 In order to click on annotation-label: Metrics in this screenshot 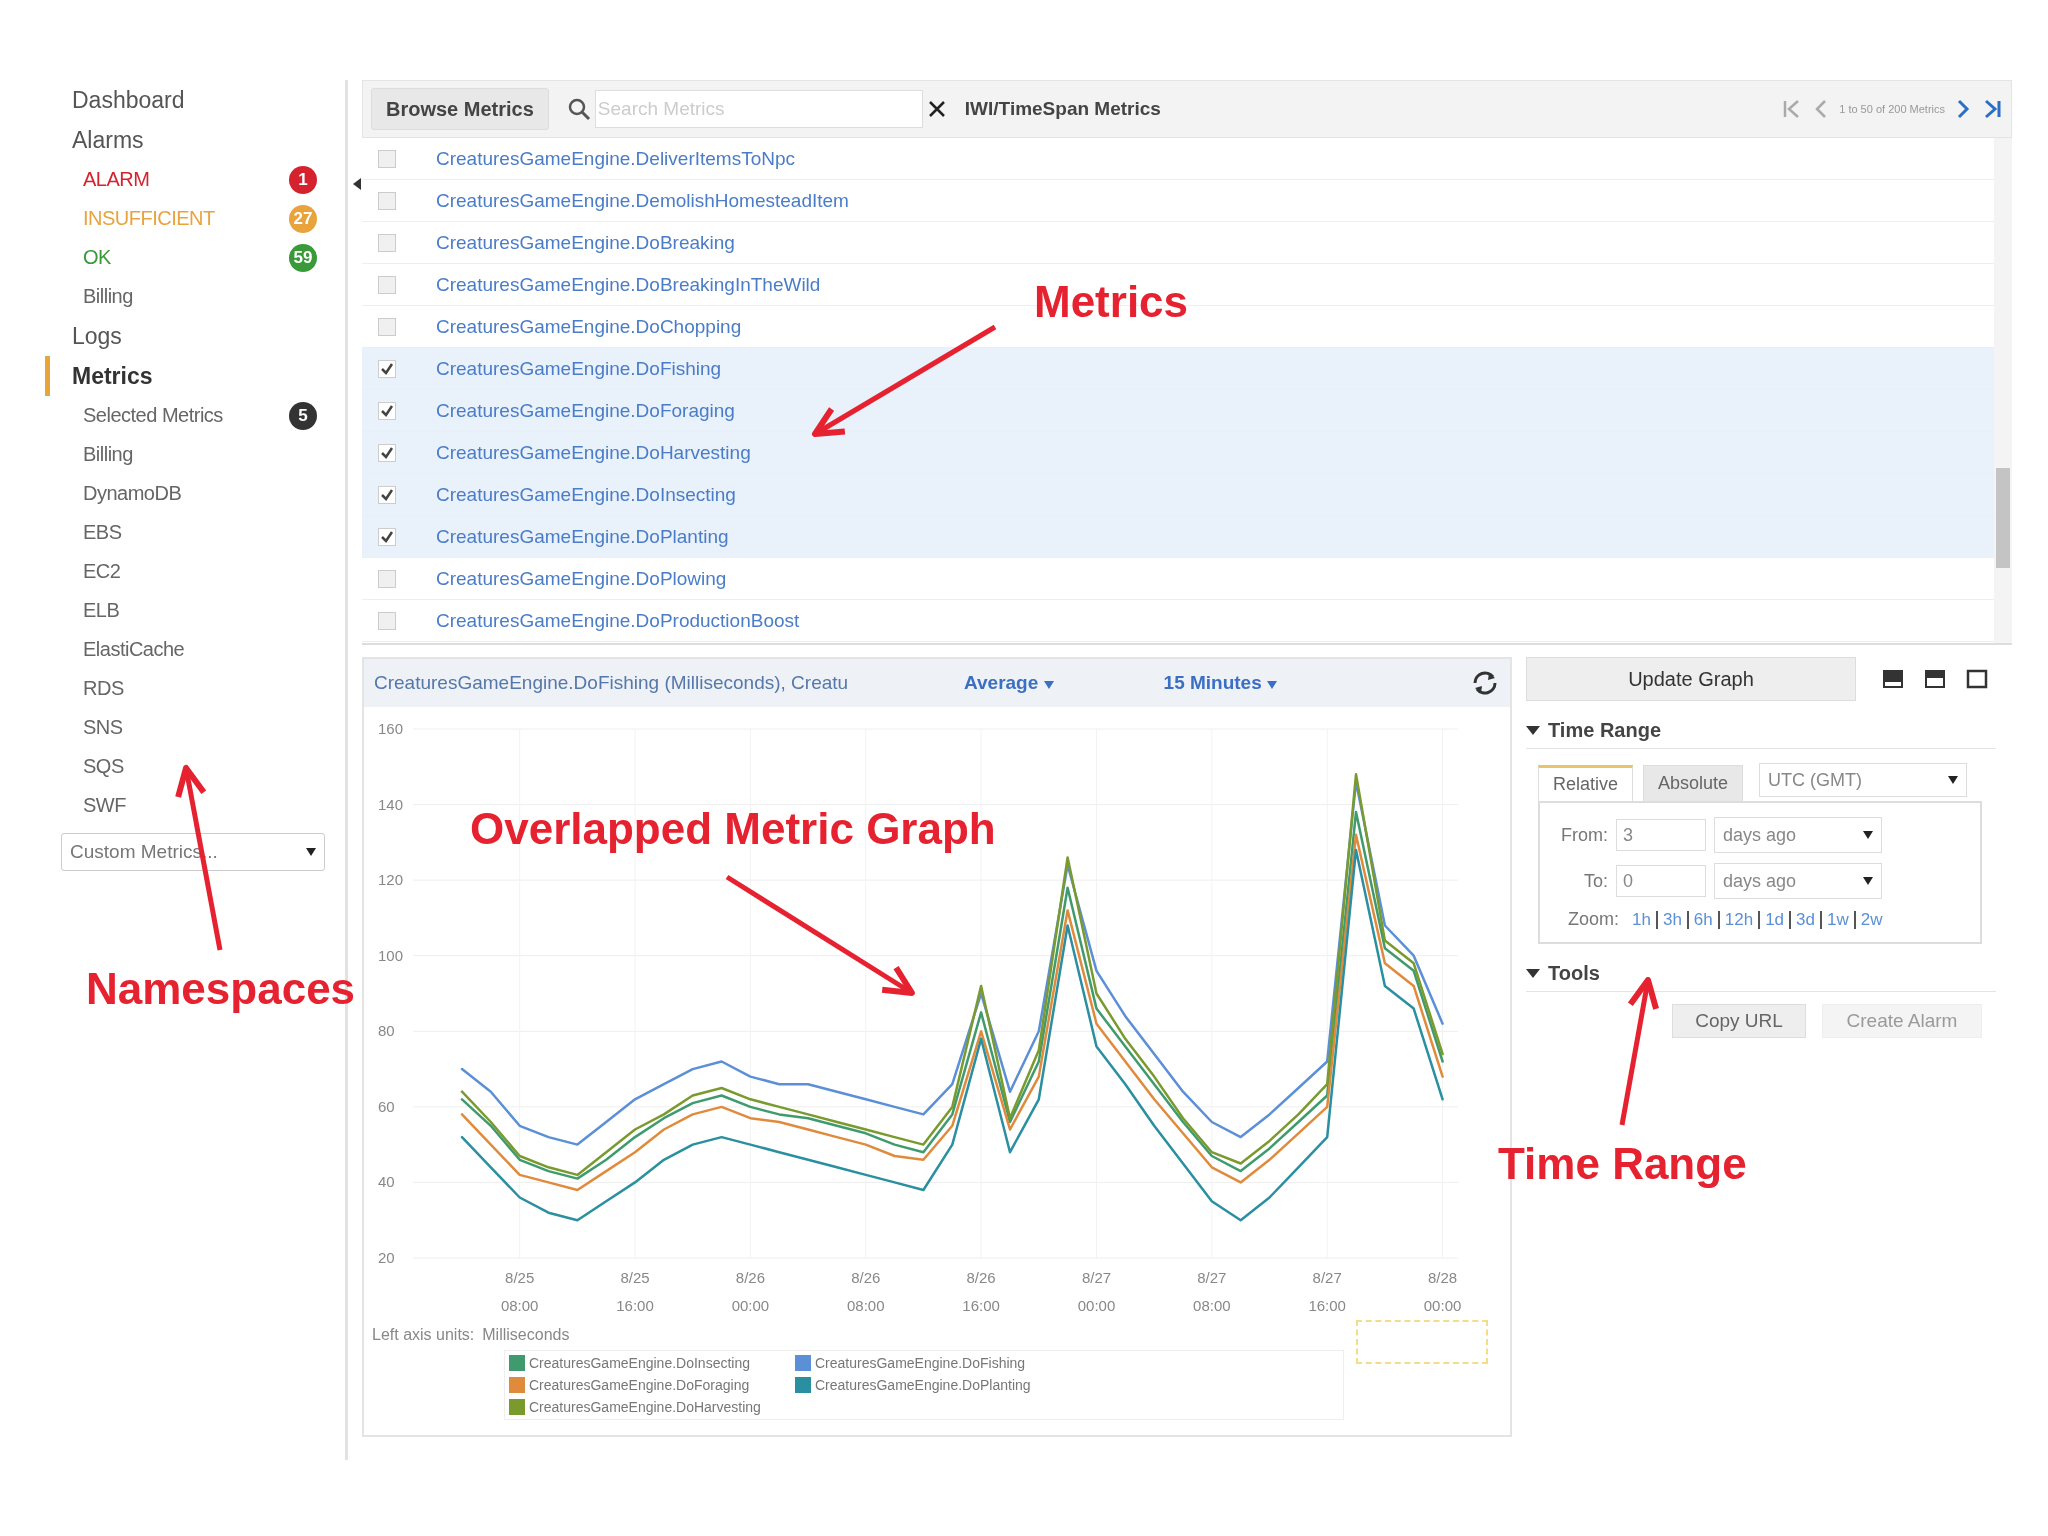, I will do `click(1111, 302)`.